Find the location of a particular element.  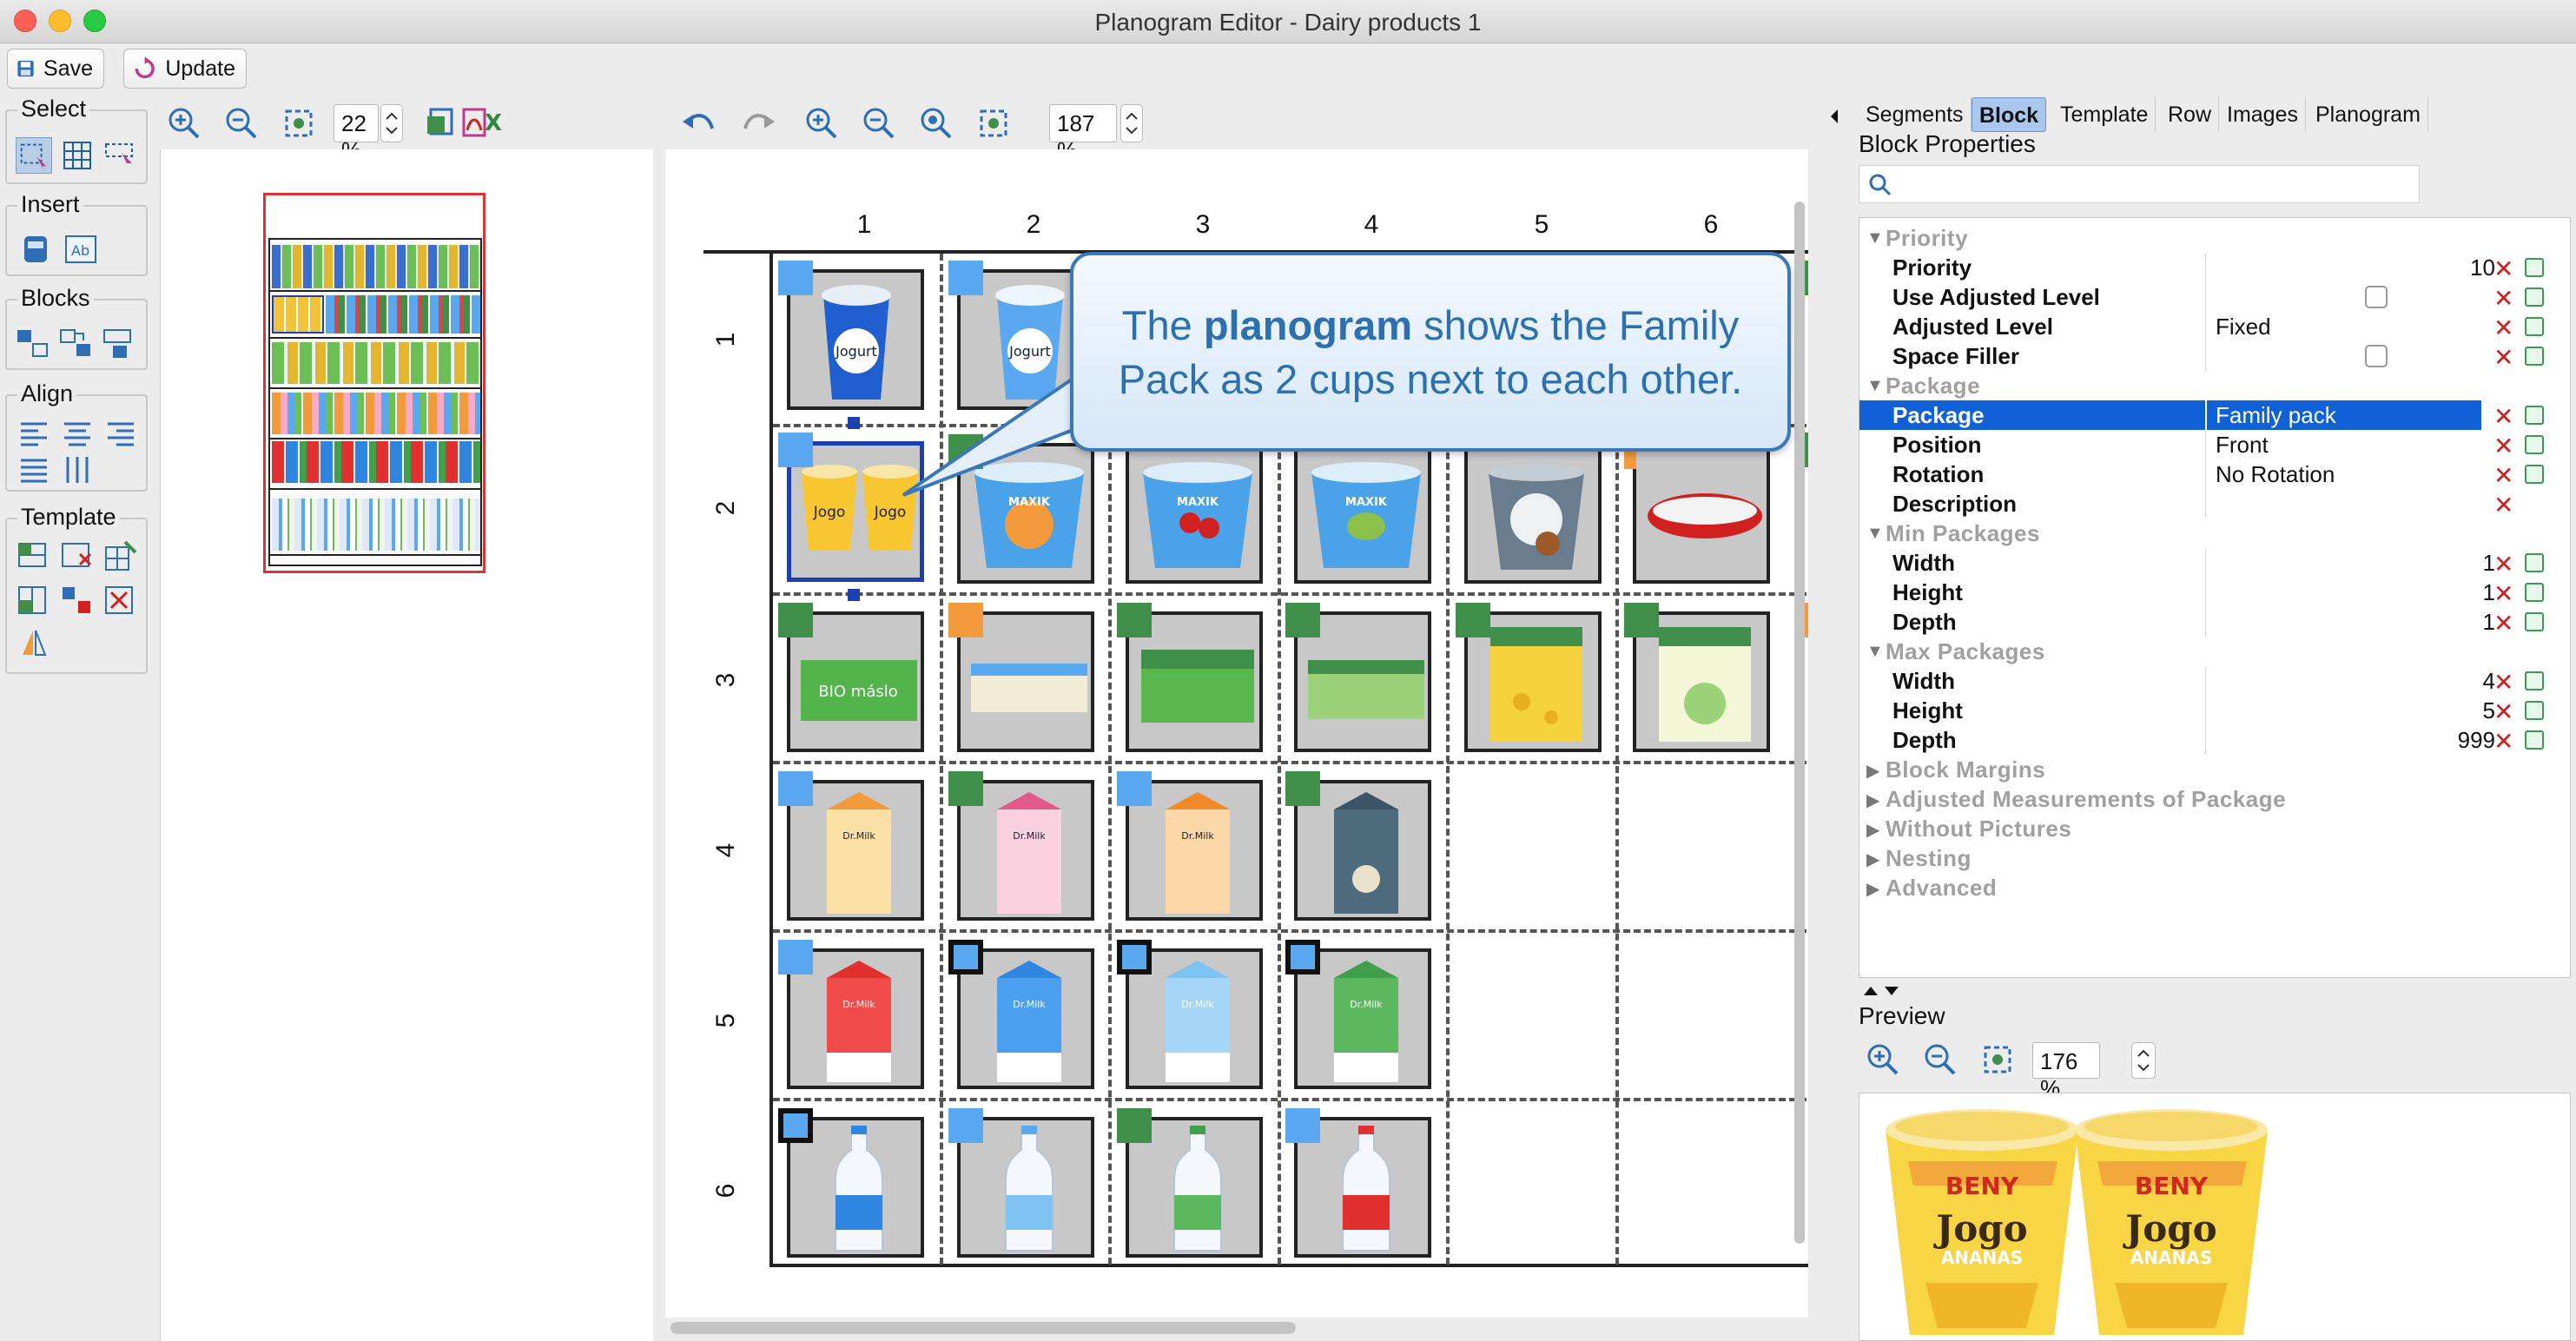

preview-fit-icon is located at coordinates (1998, 1059).